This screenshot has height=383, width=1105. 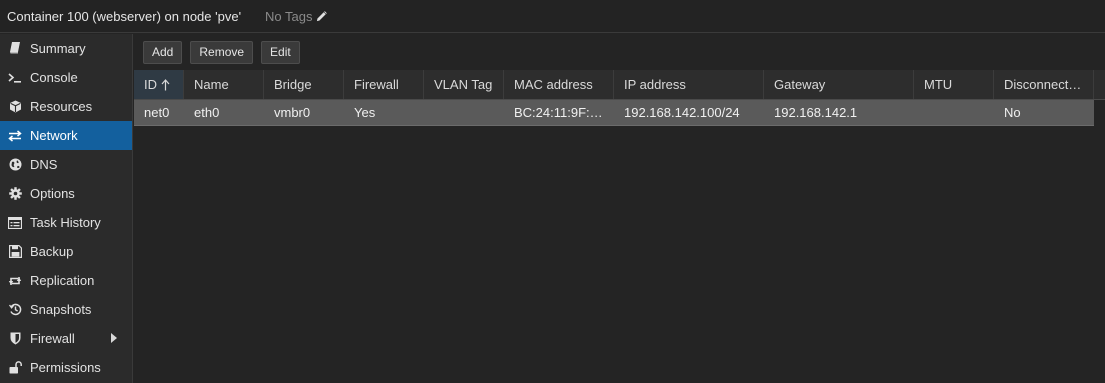 What do you see at coordinates (124, 16) in the screenshot?
I see `page-title: Container 100 (webserver) on node 'pve'` at bounding box center [124, 16].